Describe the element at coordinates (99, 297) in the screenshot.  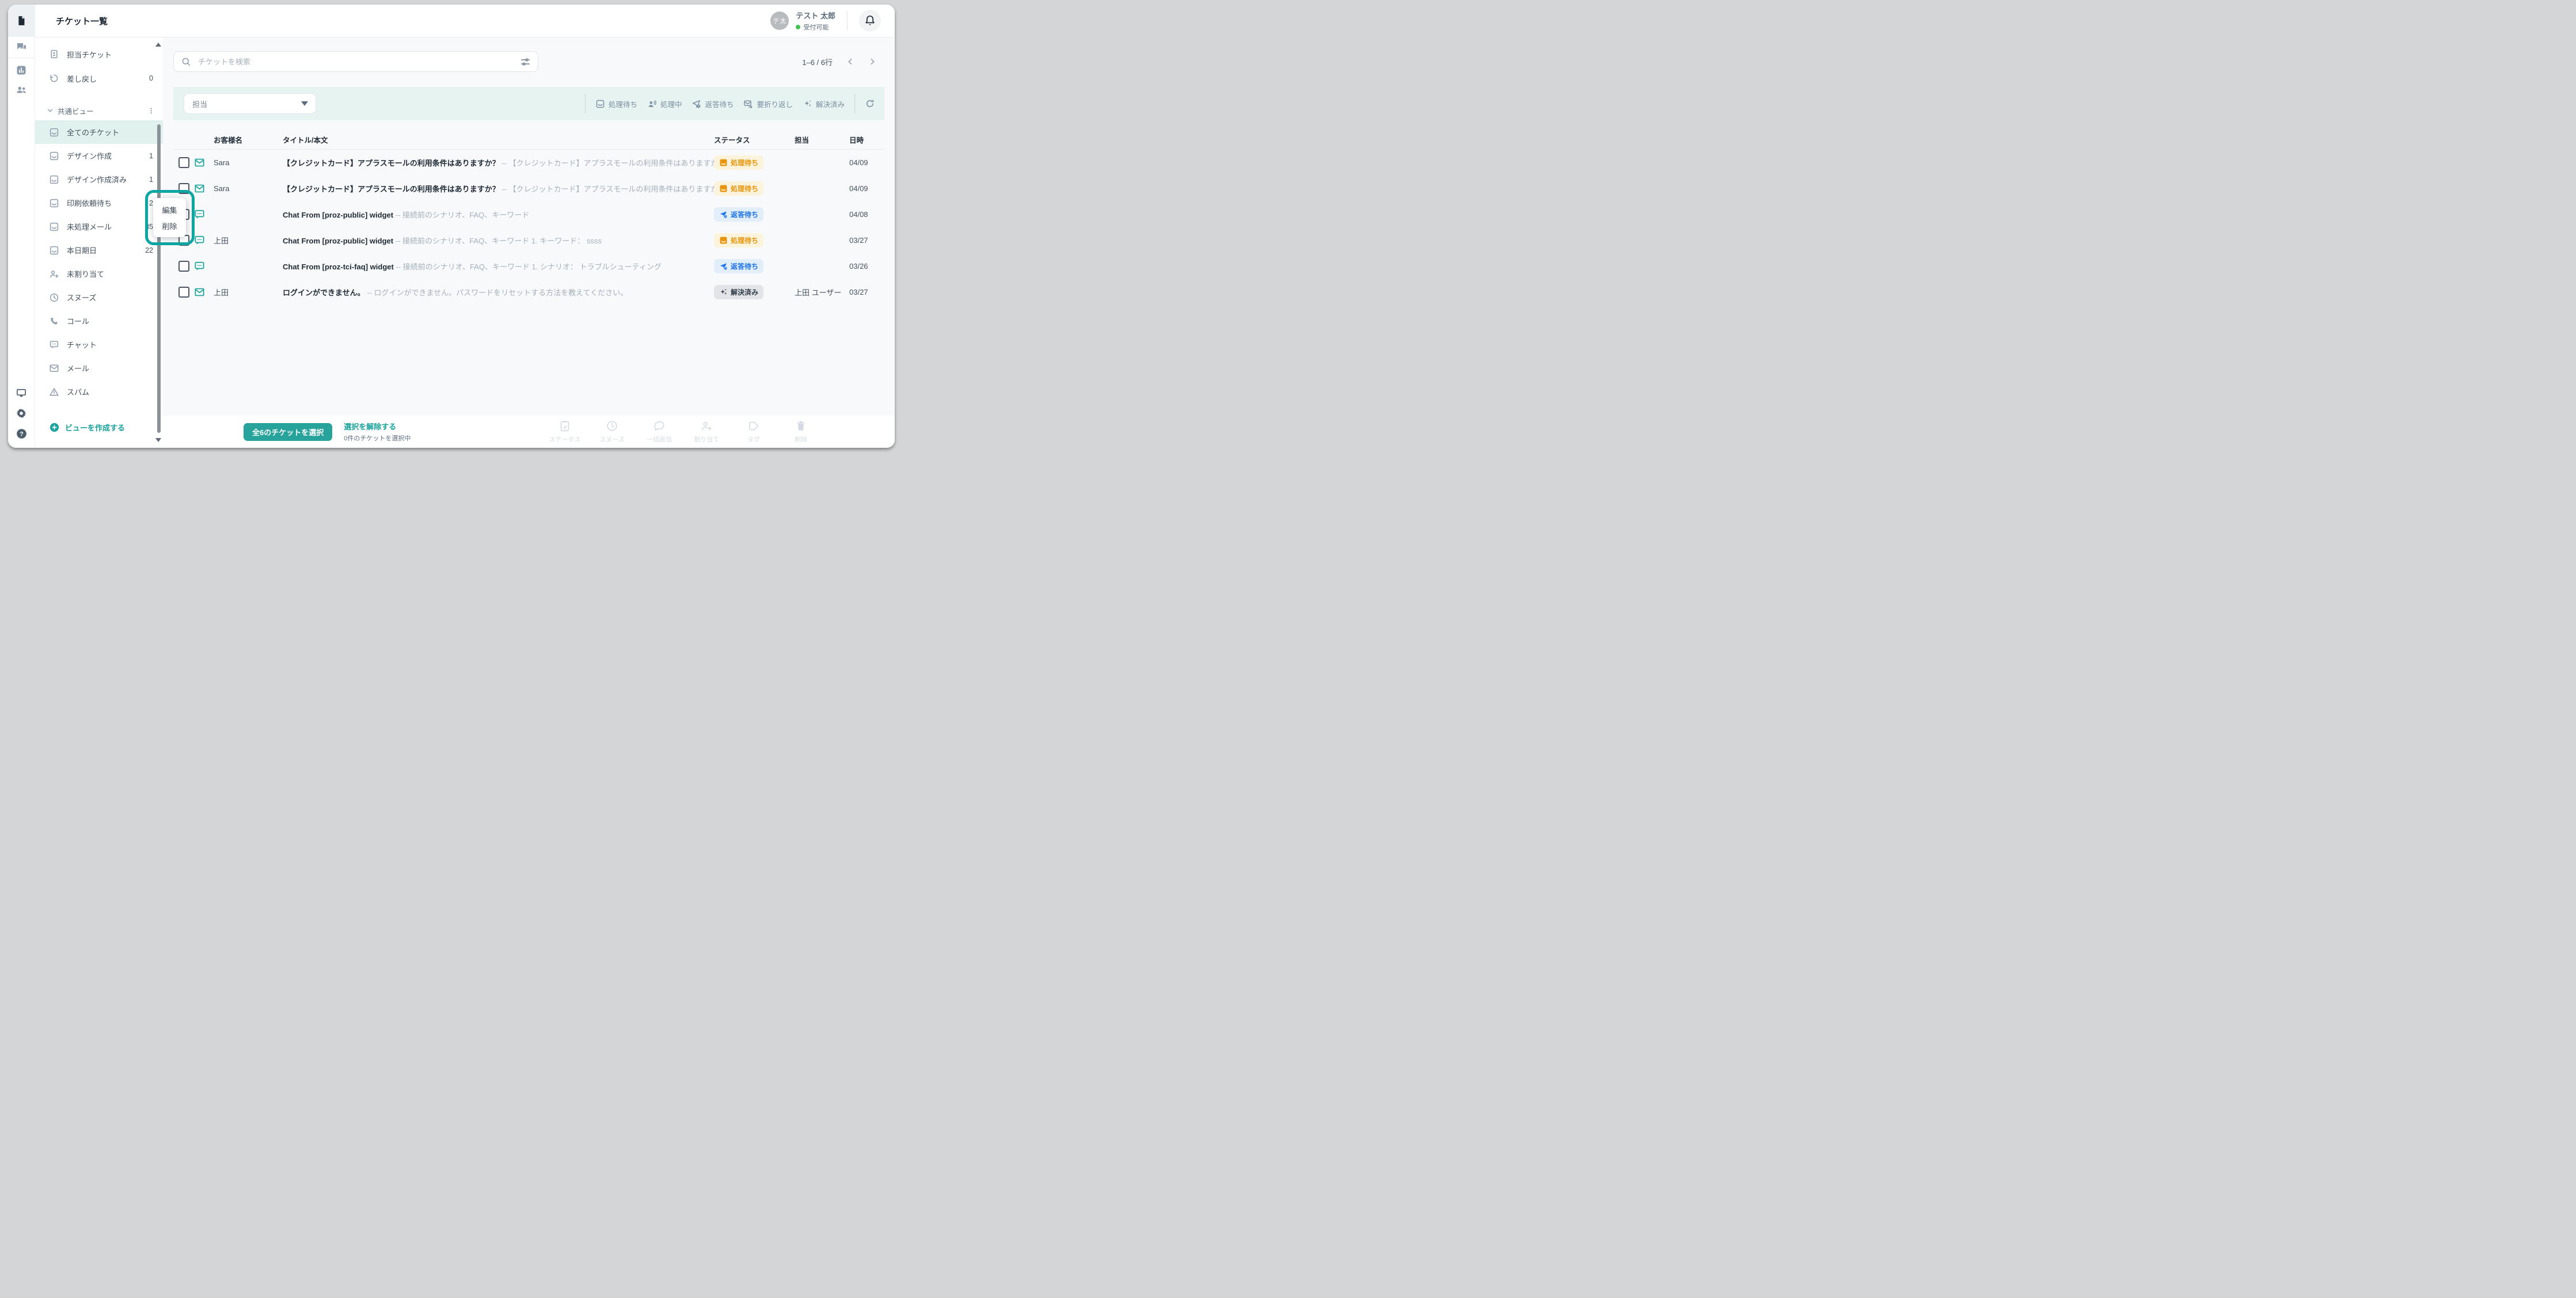
I see `sidebar-view-snooze: スヌーズ` at that location.